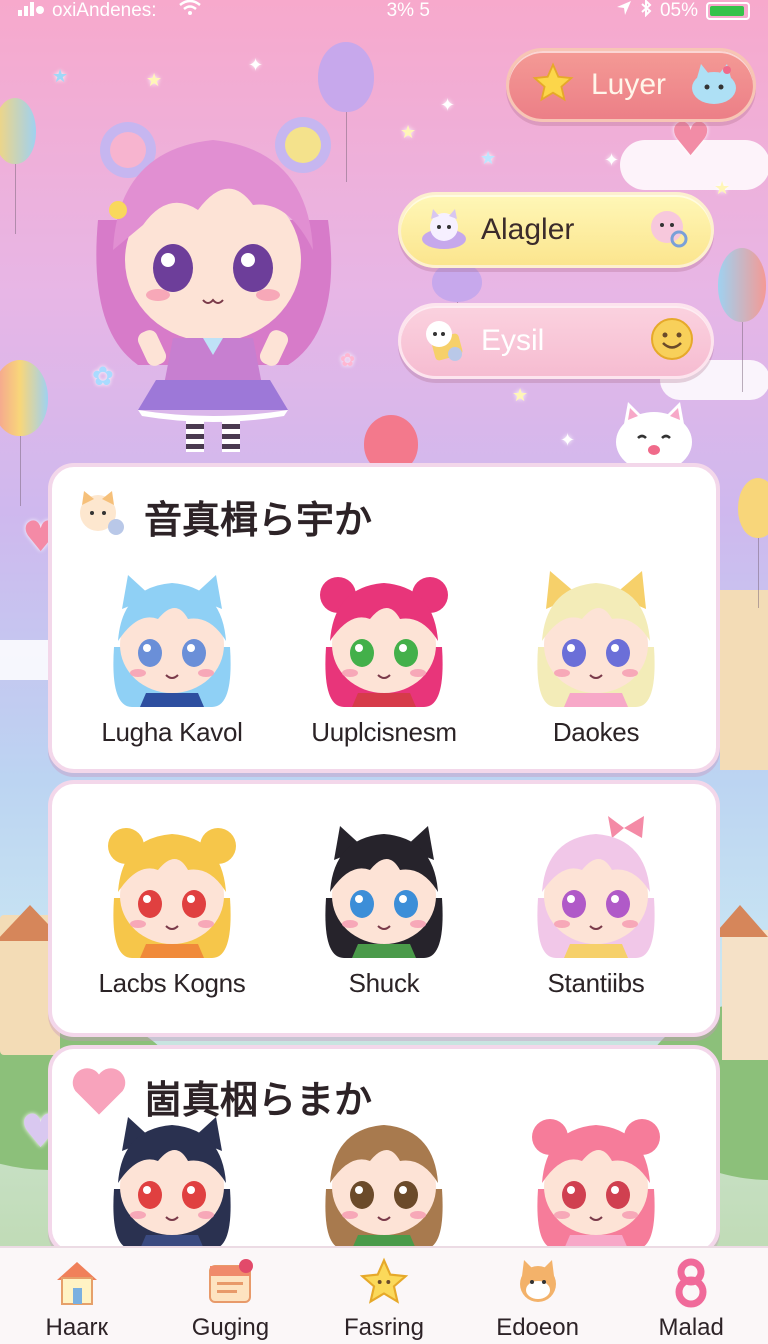  I want to click on nav-item-malad: Malad, so click(691, 1295).